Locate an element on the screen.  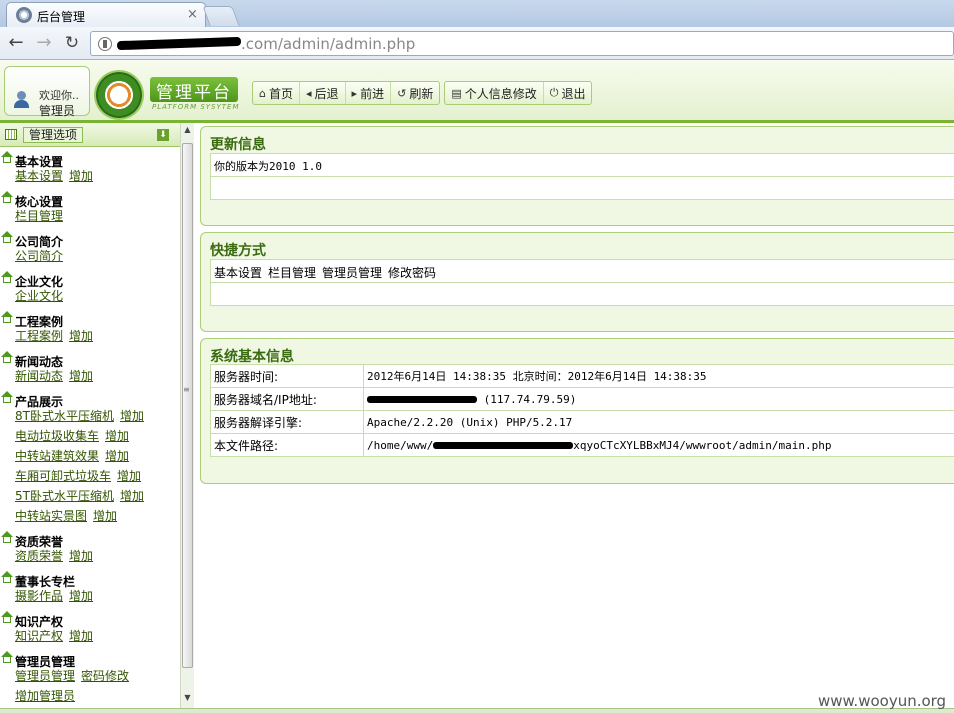
scroll-down-arrow-icon: ▼ is located at coordinates (187, 699).